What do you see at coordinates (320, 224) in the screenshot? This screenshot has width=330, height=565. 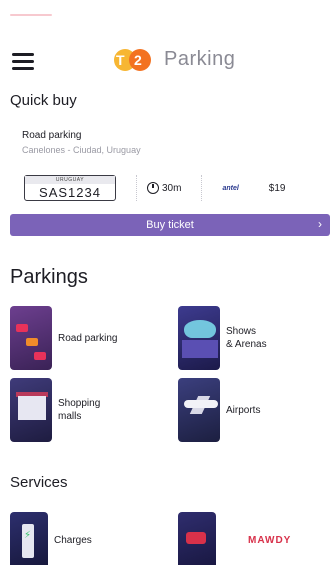 I see `chevron-right-icon: ›` at bounding box center [320, 224].